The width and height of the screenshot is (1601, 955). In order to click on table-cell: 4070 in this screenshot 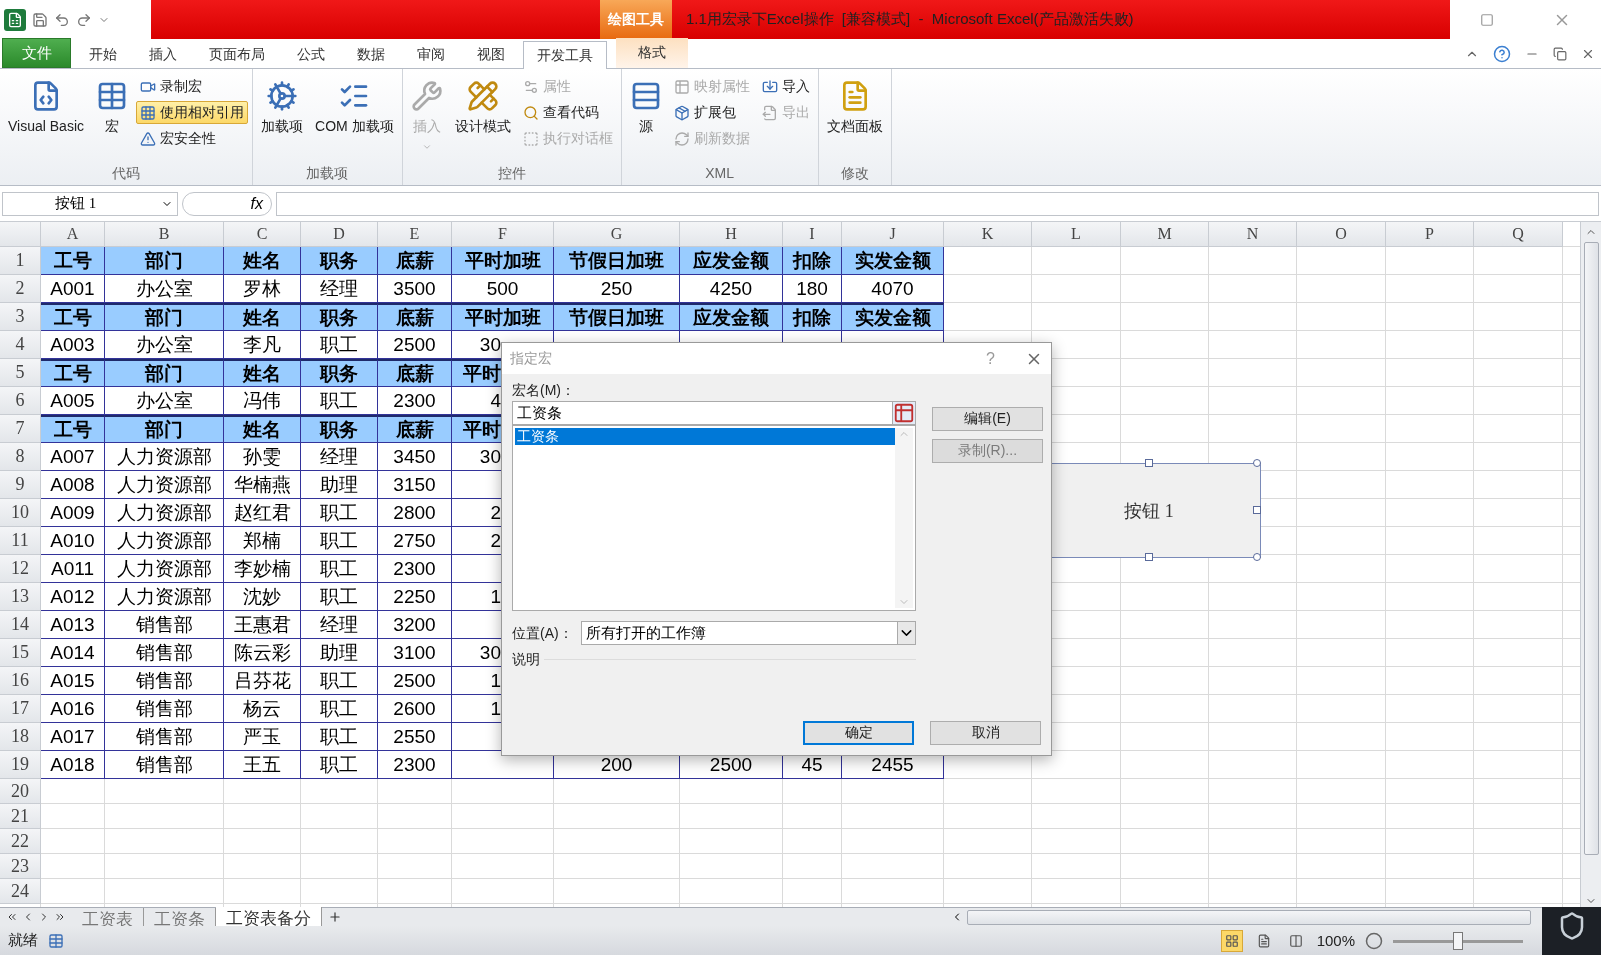, I will do `click(893, 289)`.